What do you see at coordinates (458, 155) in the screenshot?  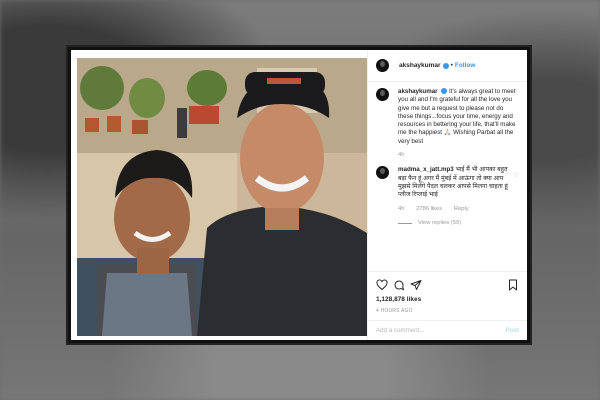 I see `caption-meta: 4h` at bounding box center [458, 155].